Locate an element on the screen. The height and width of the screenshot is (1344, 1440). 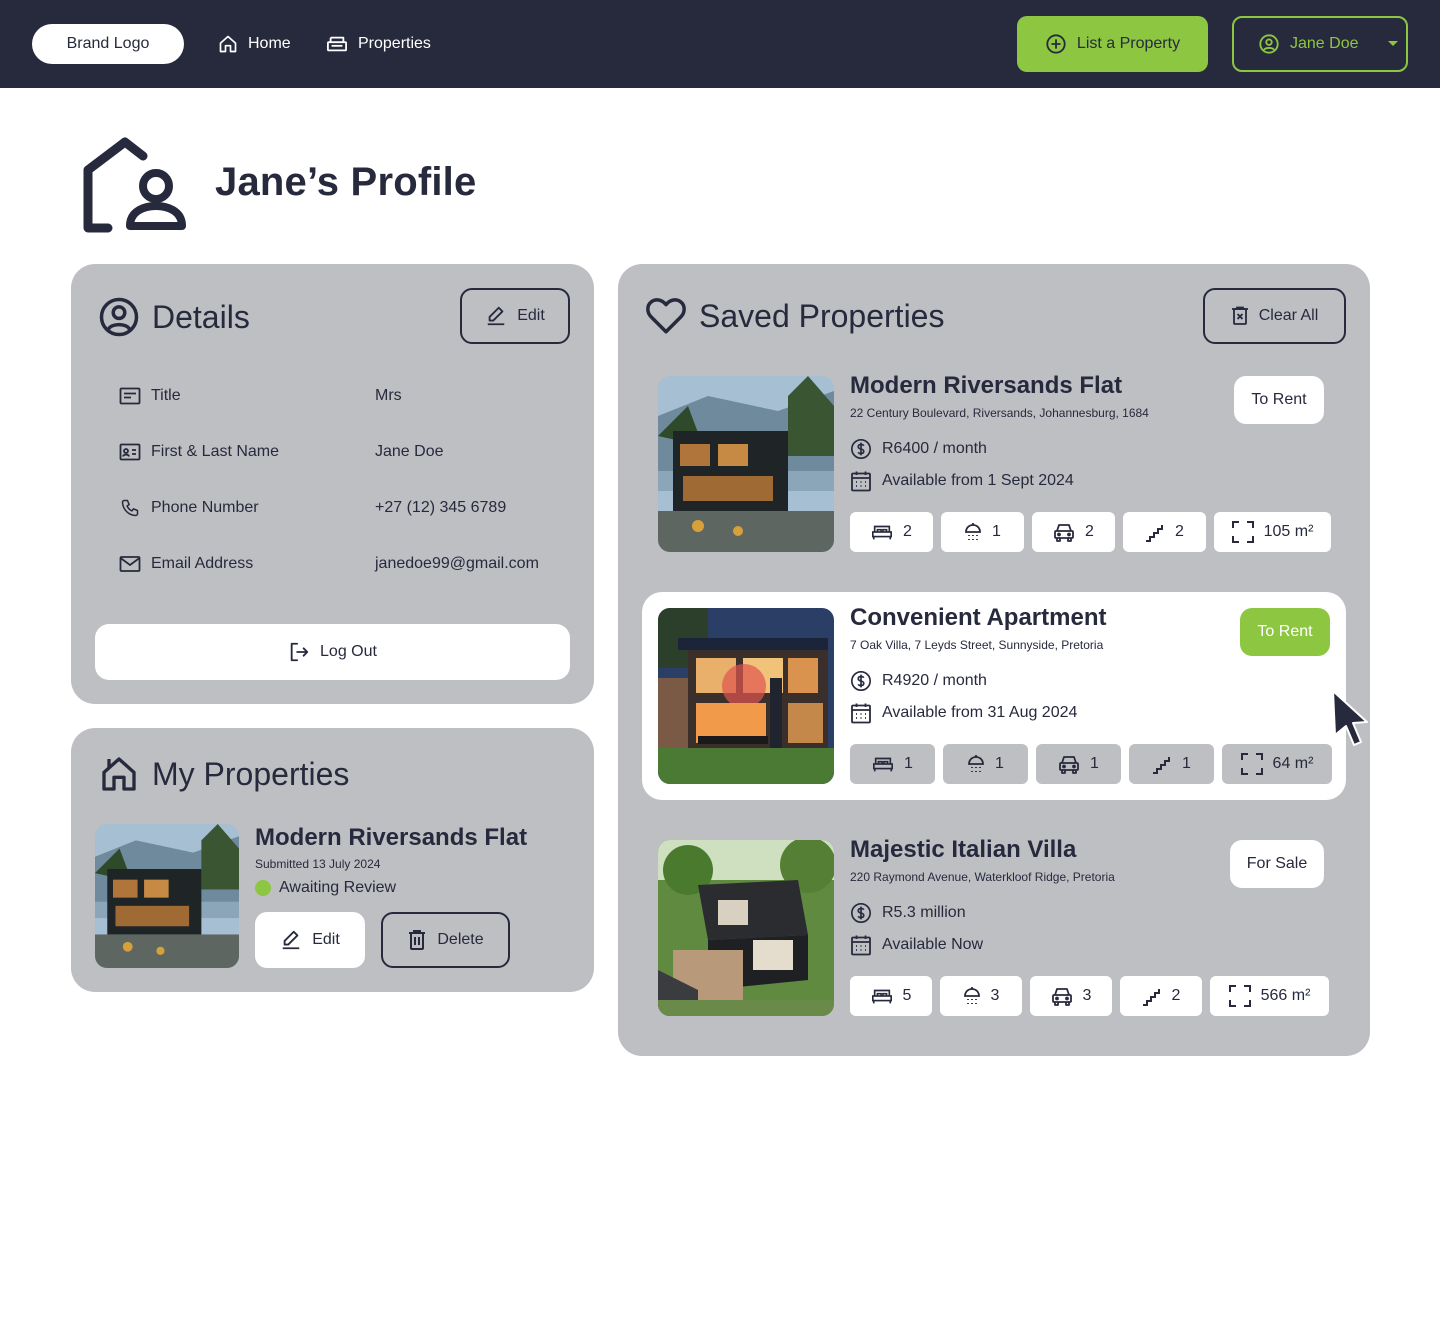
mail-icon is located at coordinates (130, 564).